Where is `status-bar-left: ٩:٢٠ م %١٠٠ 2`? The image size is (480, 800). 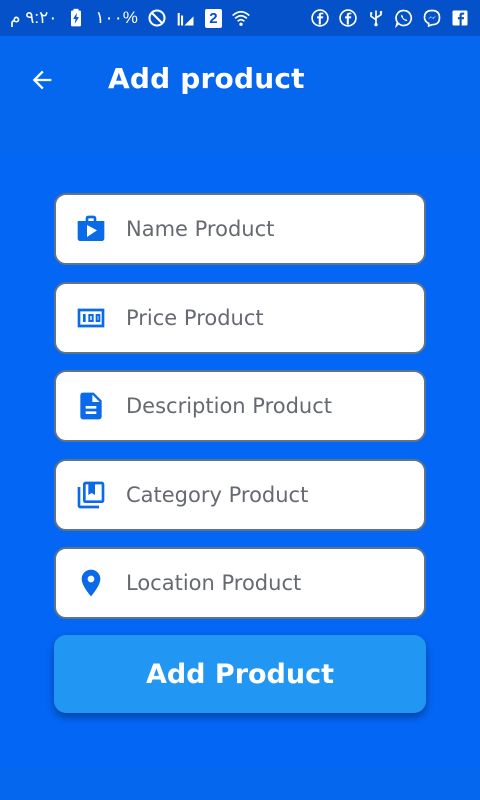 status-bar-left: ٩:٢٠ م %١٠٠ 2 is located at coordinates (130, 18).